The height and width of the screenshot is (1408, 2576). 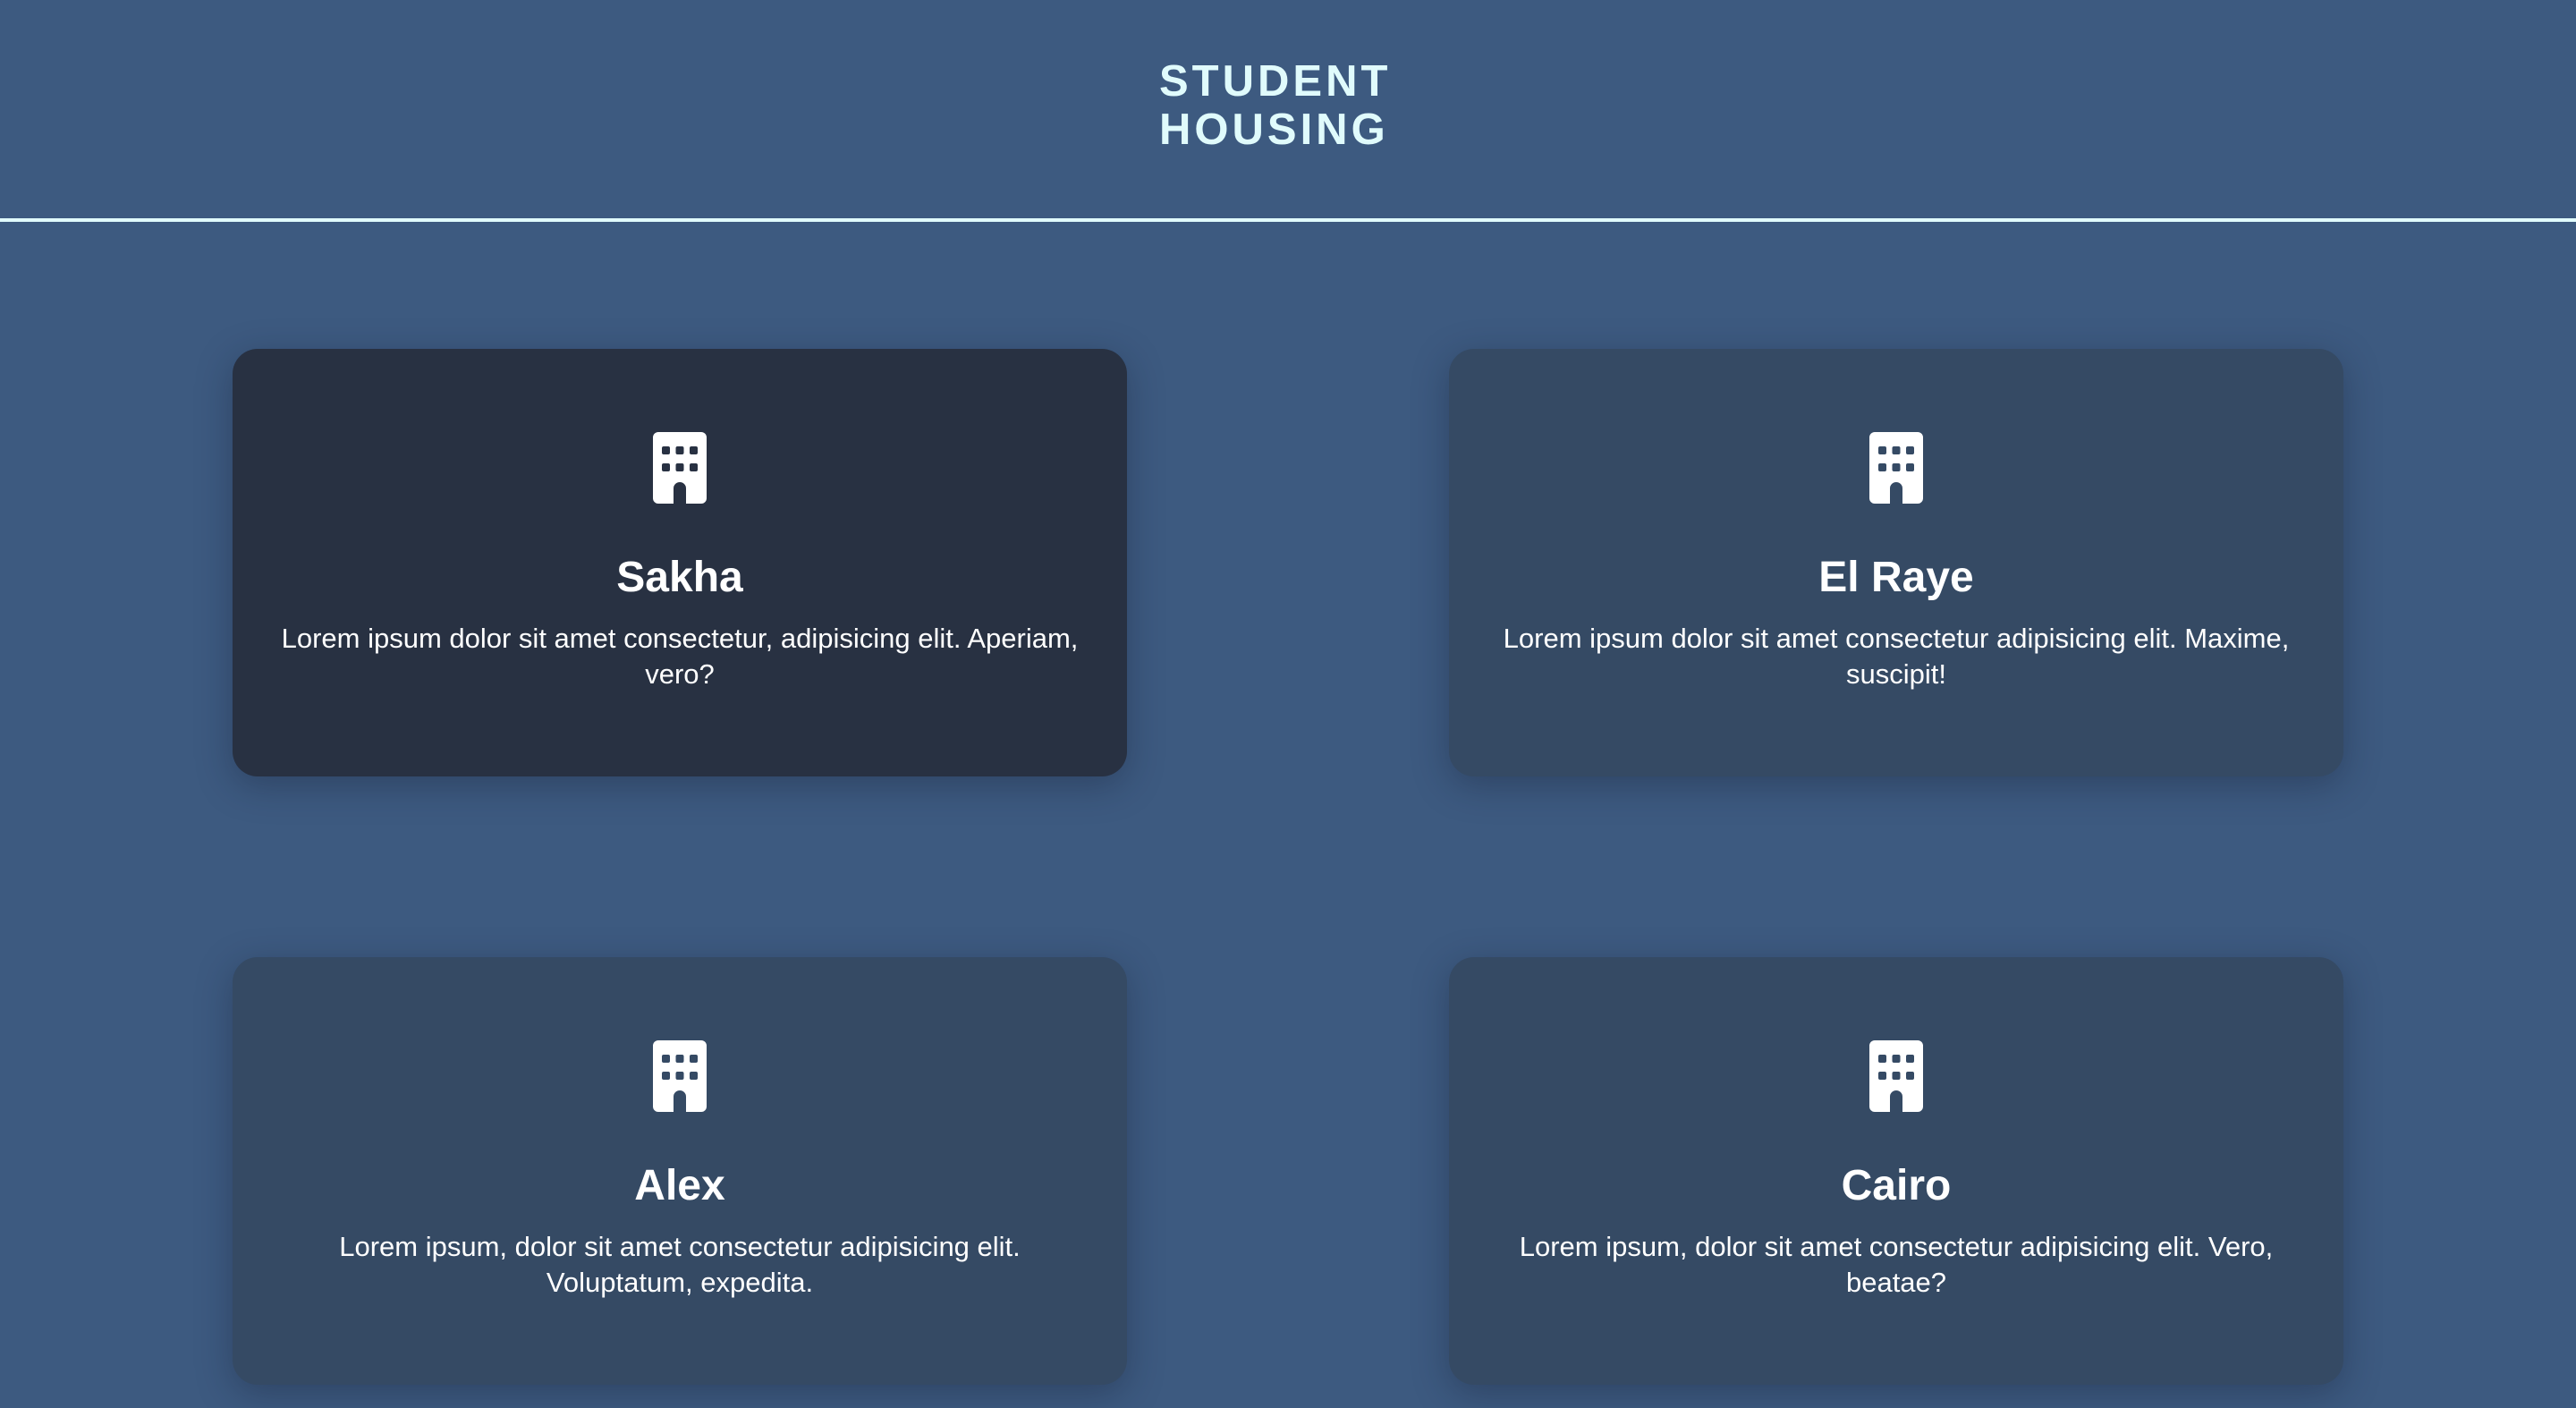 I want to click on site-title-line1: STUDENT, so click(x=1275, y=82).